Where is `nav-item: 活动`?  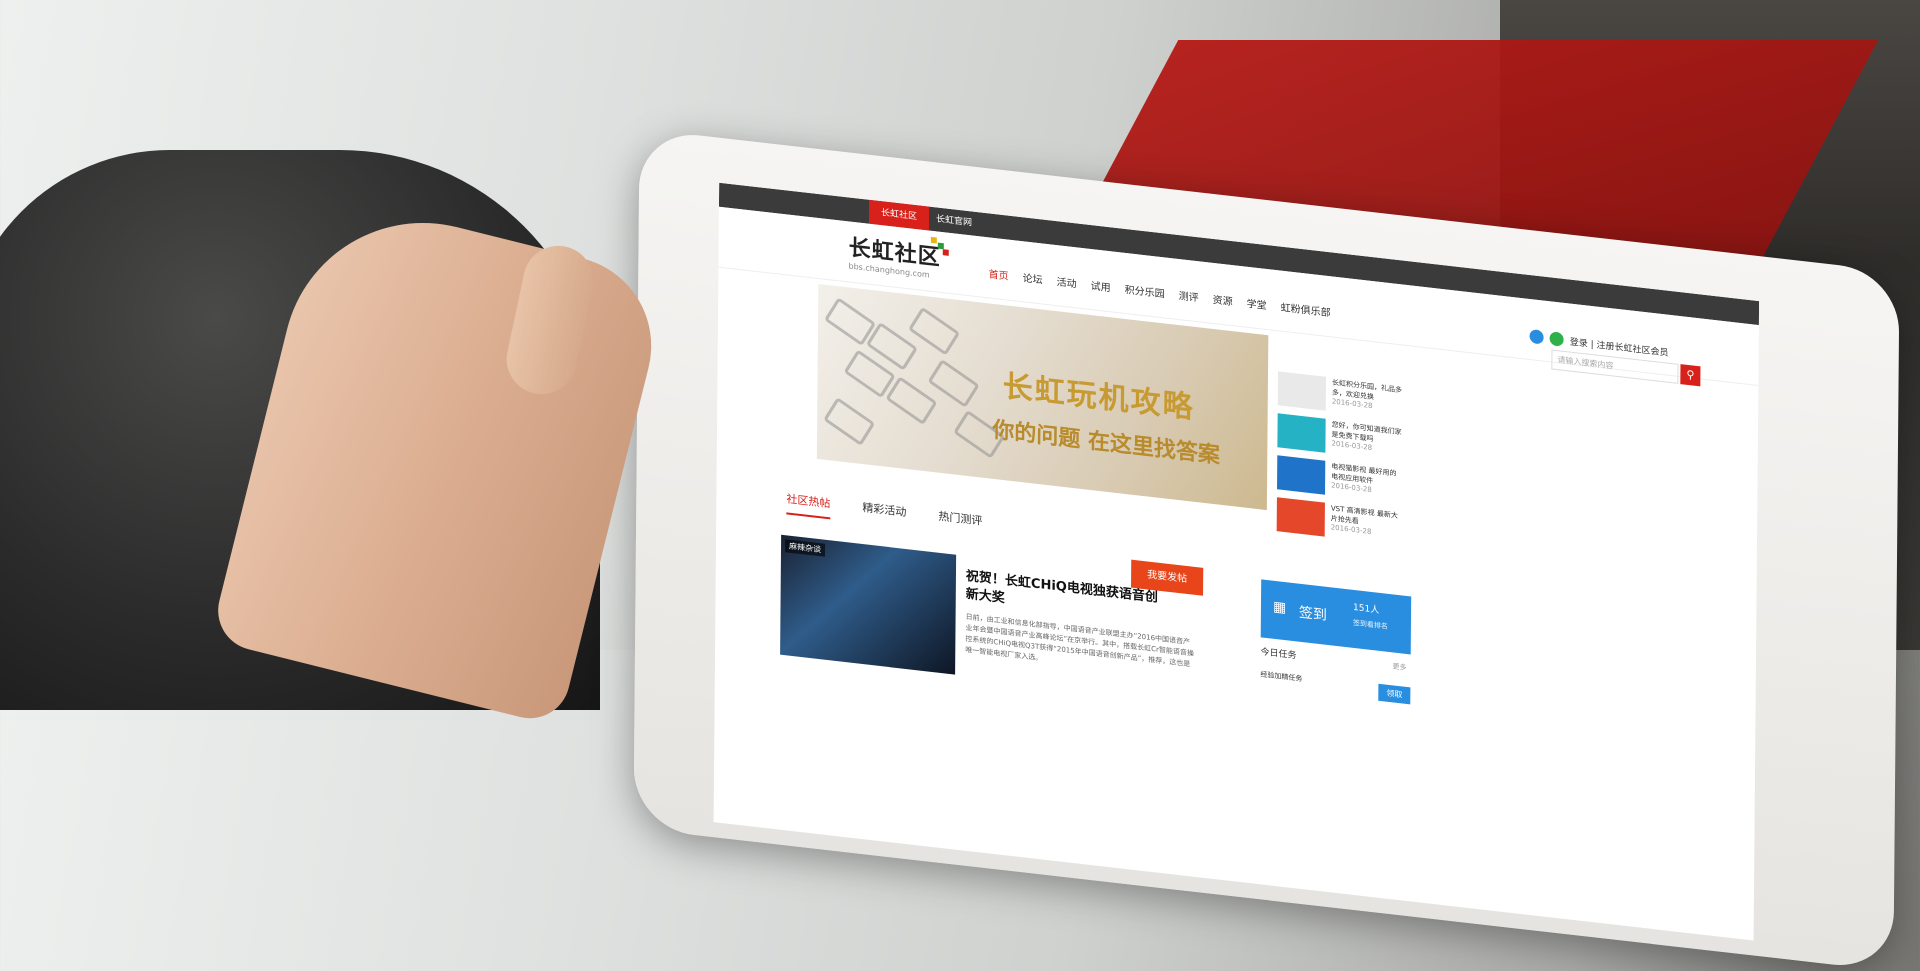
nav-item: 活动 is located at coordinates (1067, 281).